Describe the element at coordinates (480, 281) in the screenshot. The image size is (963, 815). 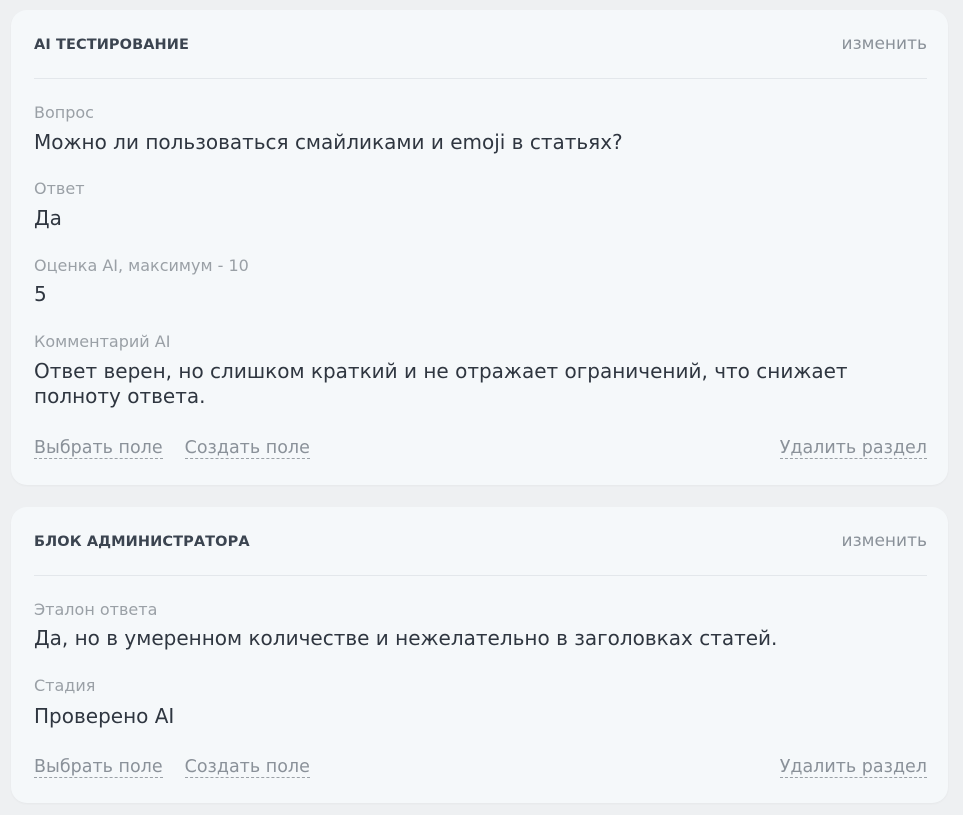
I see `field-ai-score: Оценка AI, максимум - 10 5` at that location.